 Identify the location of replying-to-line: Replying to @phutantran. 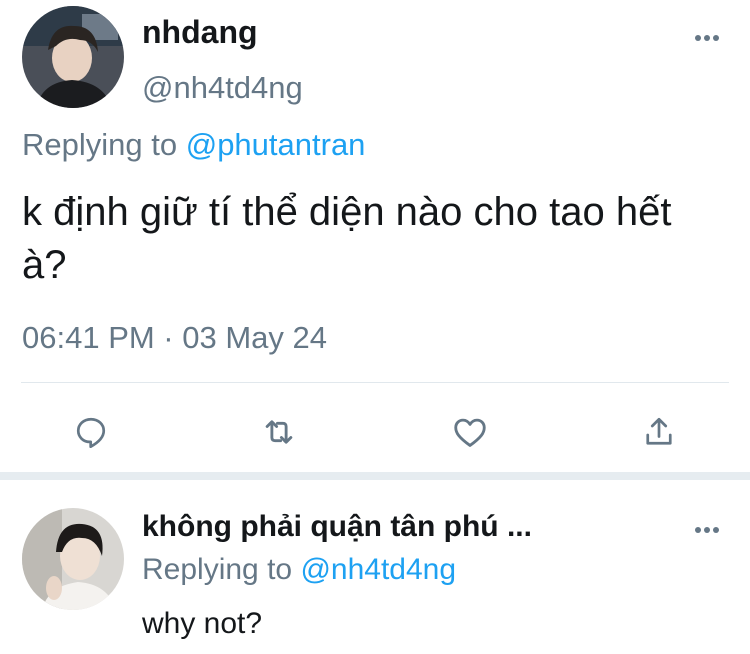
(193, 145).